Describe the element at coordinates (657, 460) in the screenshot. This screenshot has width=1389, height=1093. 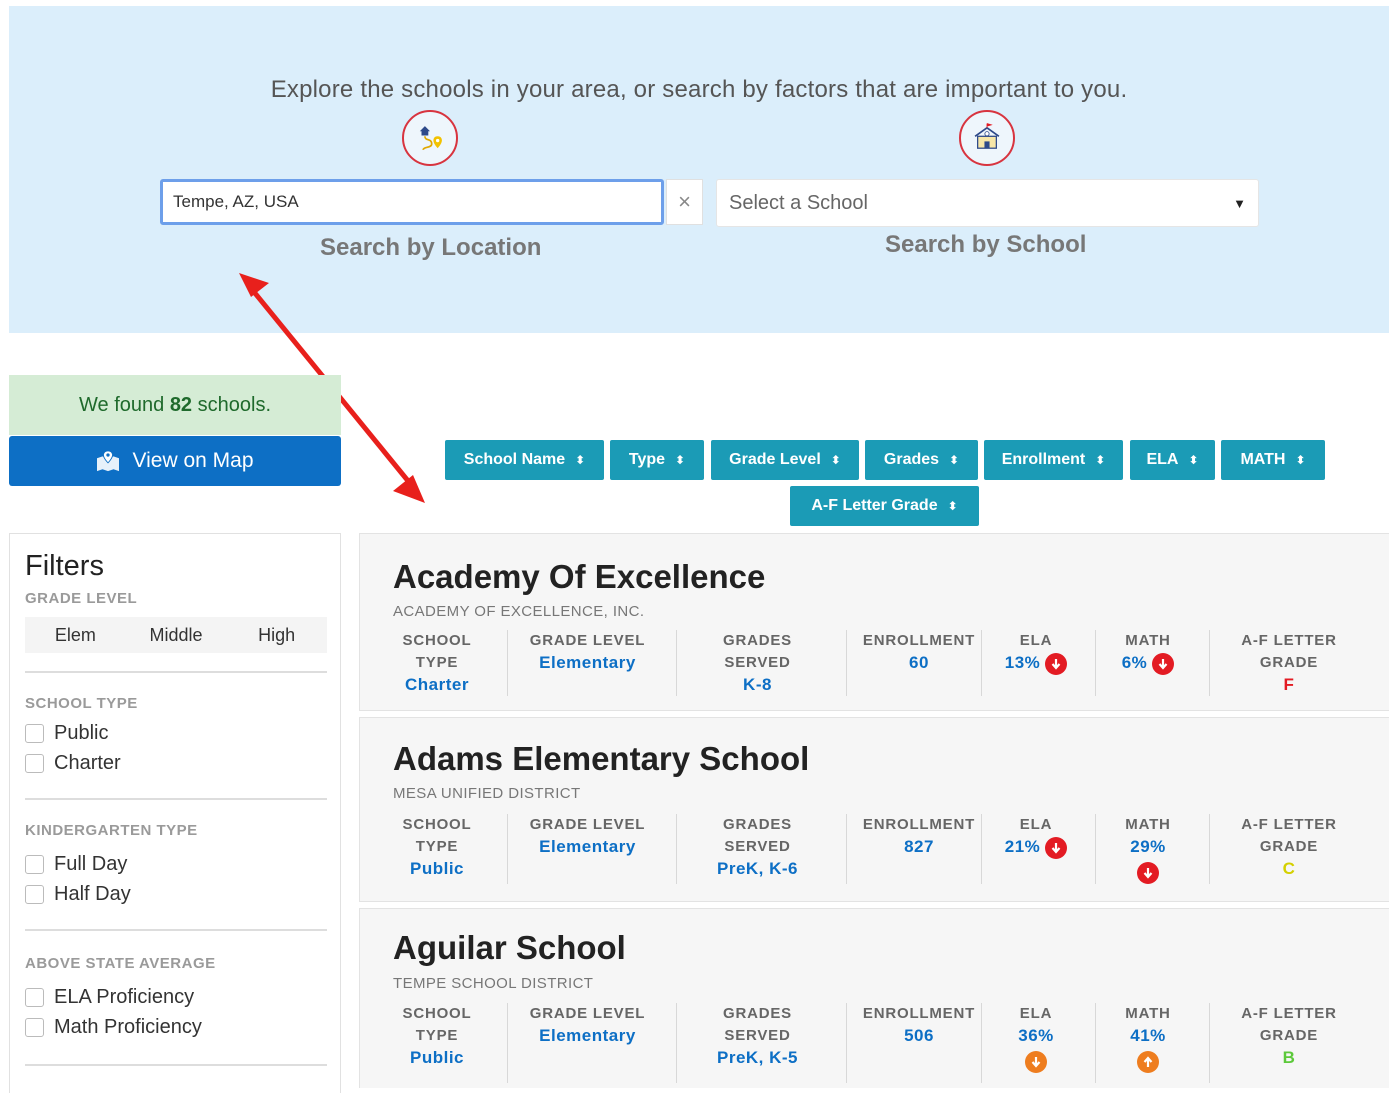
I see `sort-type-button: Type ⬍` at that location.